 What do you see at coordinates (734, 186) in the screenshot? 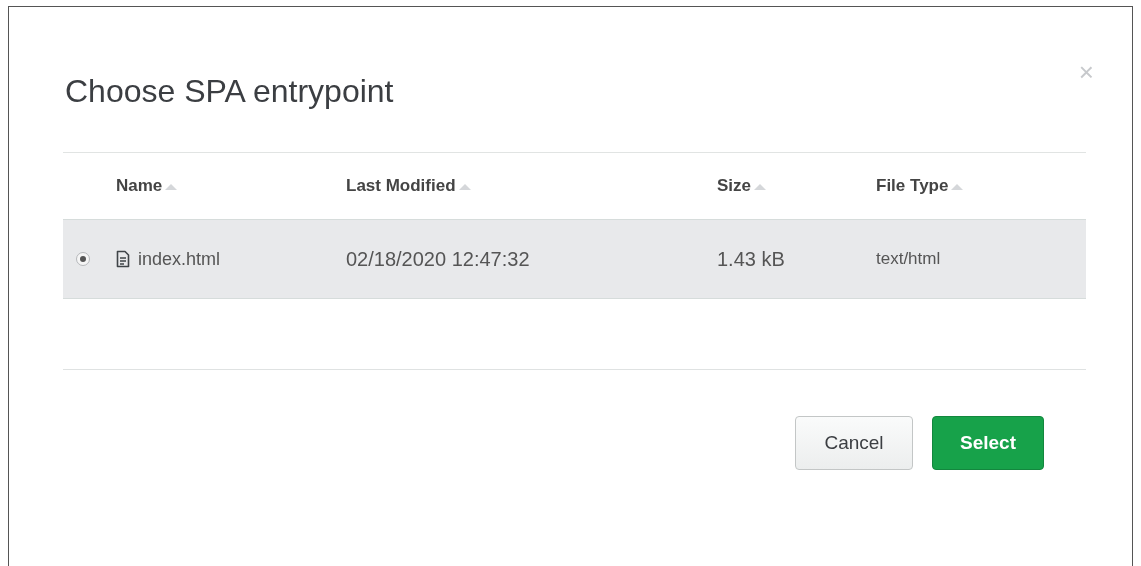
I see `column-header: Size` at bounding box center [734, 186].